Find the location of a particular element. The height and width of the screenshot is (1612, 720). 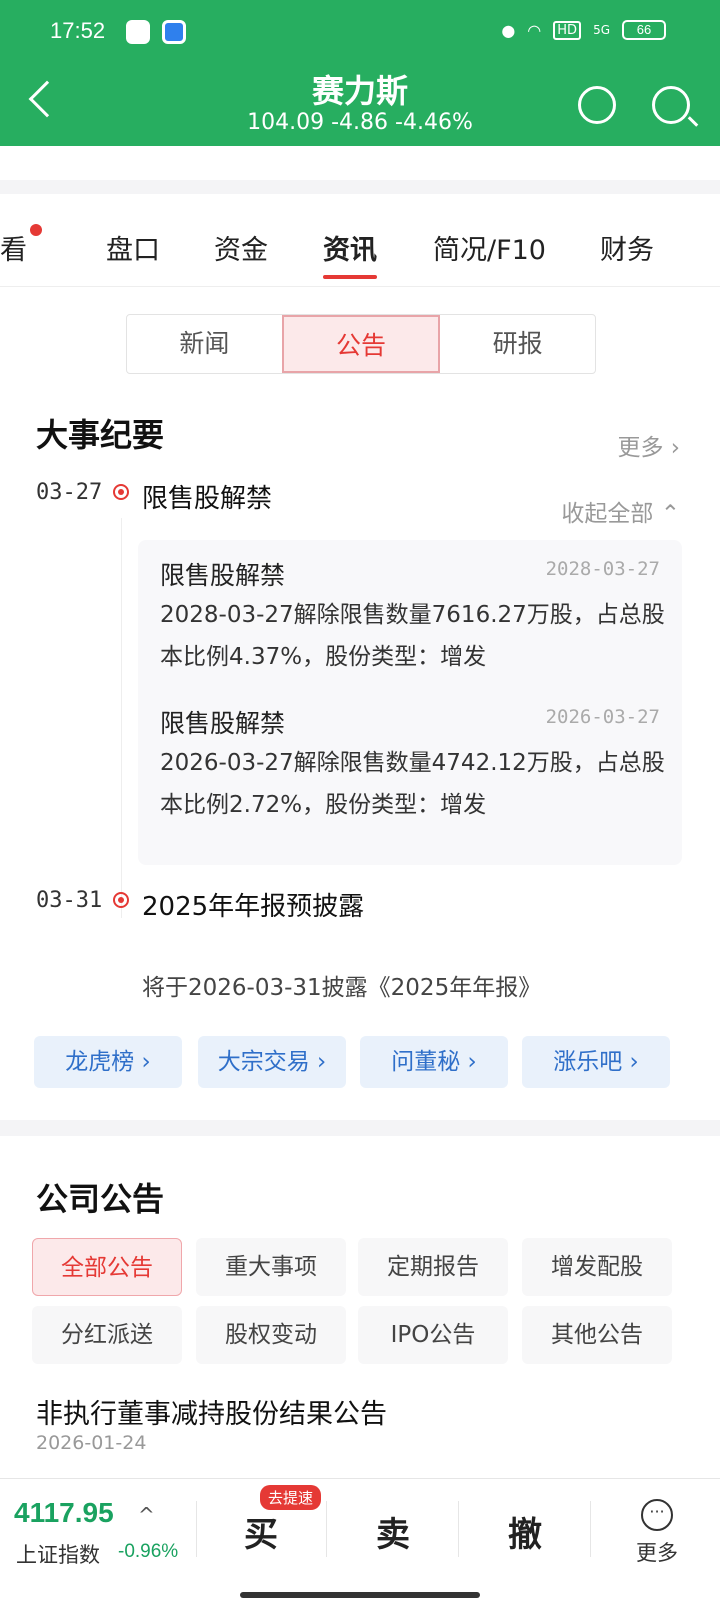

quick-link-forum: 涨乐吧 › is located at coordinates (596, 1062).